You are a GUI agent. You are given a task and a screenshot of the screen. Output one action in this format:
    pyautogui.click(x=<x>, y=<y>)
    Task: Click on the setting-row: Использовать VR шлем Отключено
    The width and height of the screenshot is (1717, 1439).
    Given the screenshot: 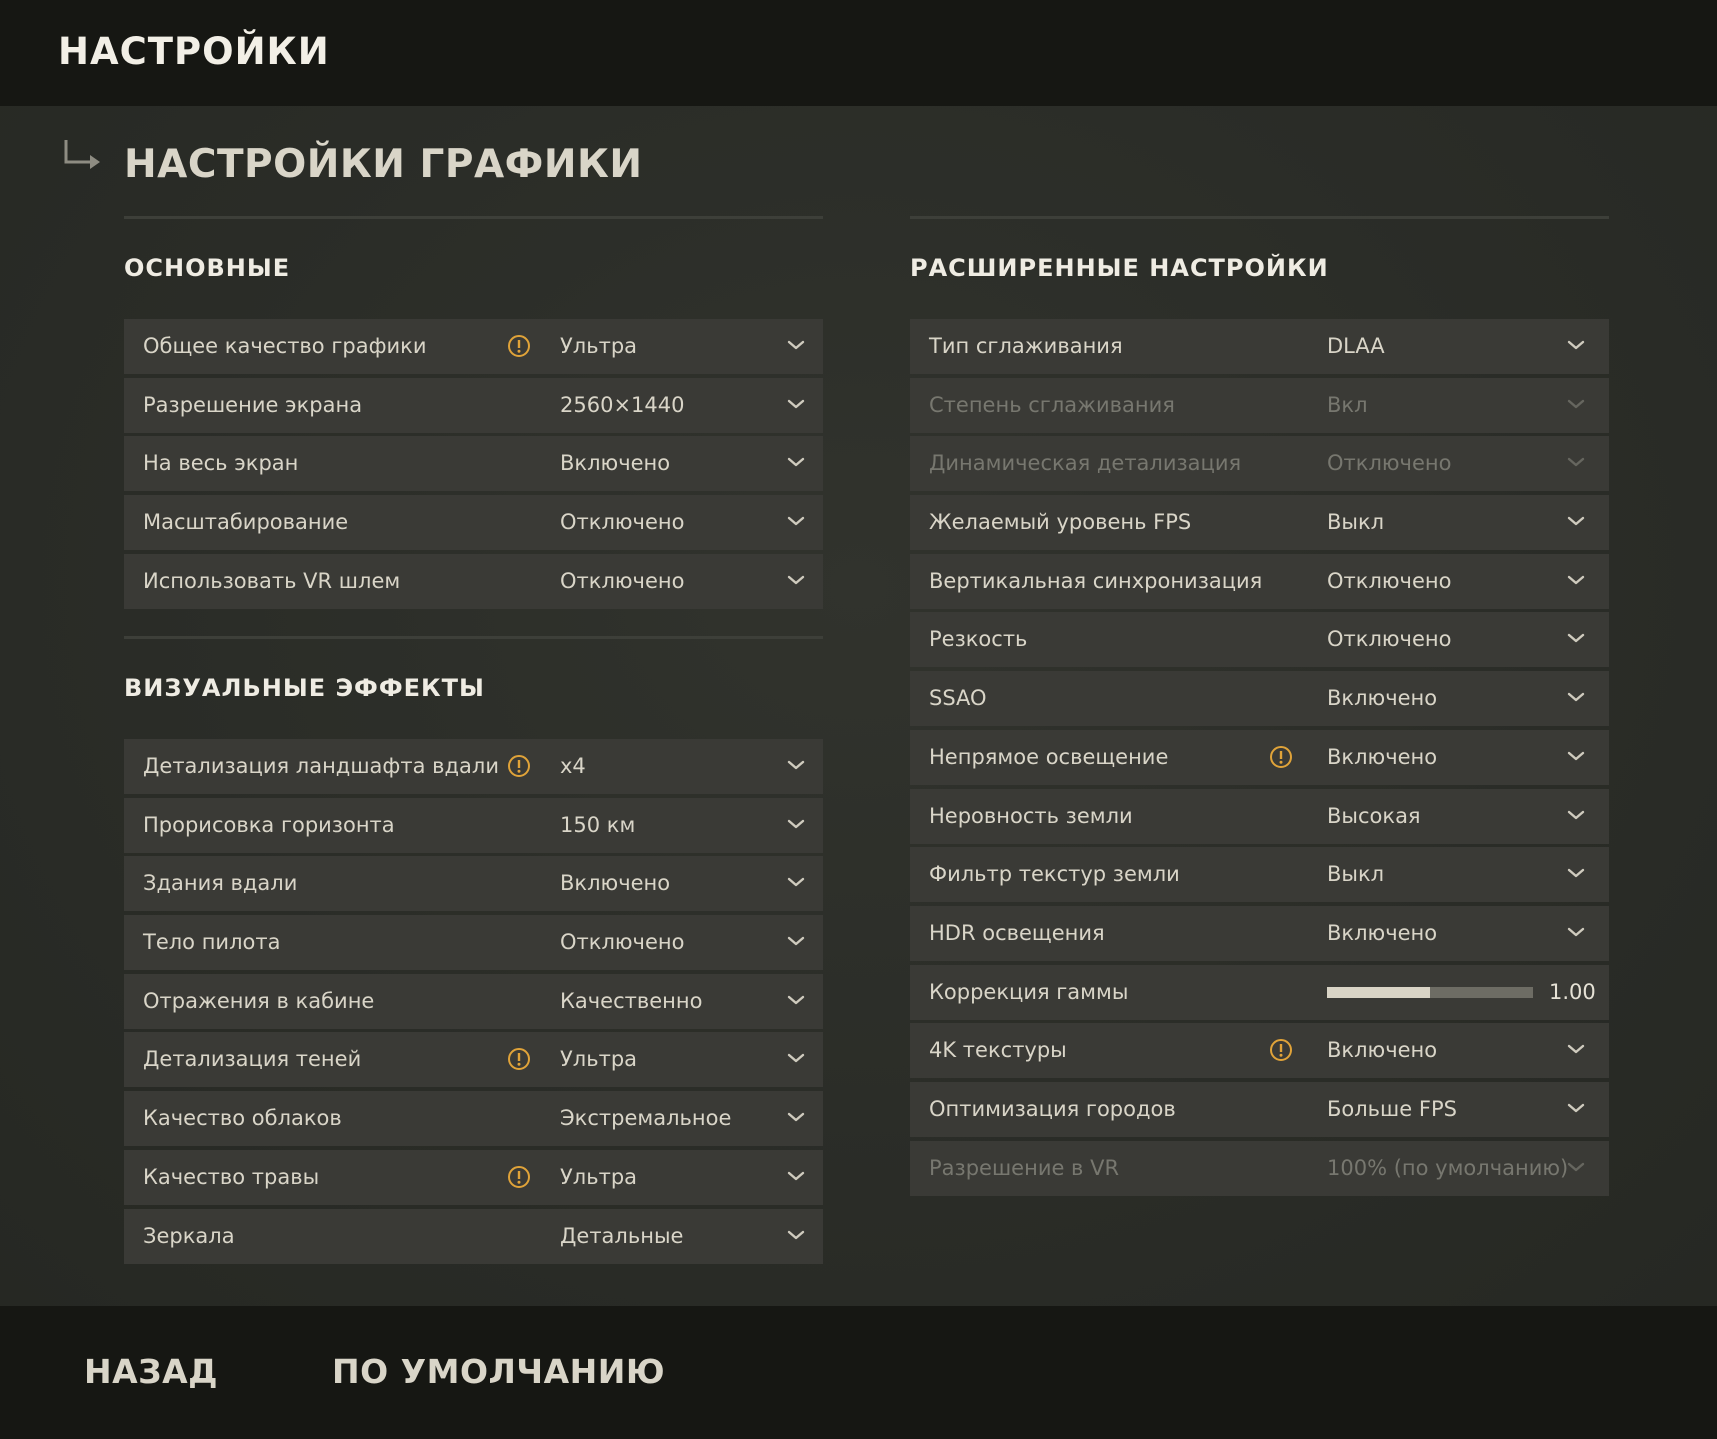 What is the action you would take?
    pyautogui.click(x=473, y=581)
    